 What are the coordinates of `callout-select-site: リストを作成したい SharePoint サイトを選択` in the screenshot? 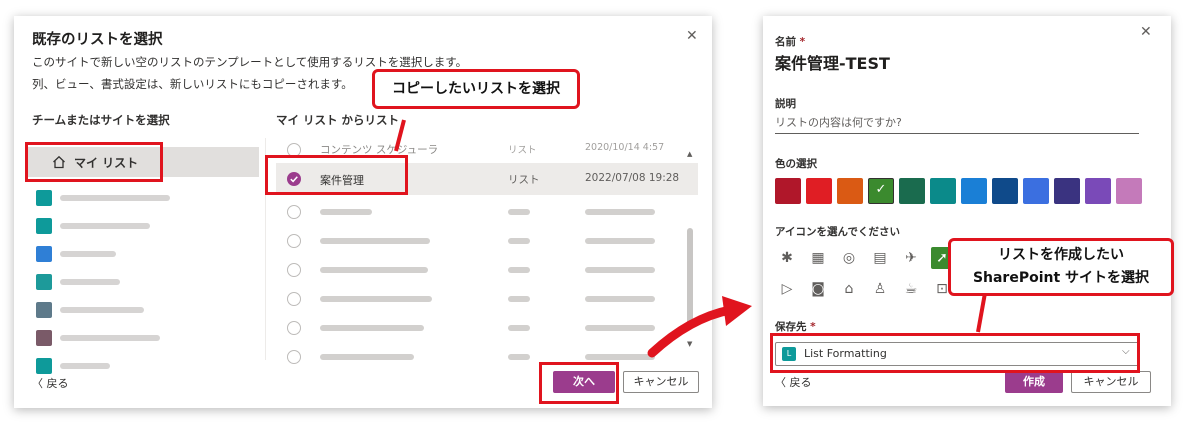 It's located at (1061, 267).